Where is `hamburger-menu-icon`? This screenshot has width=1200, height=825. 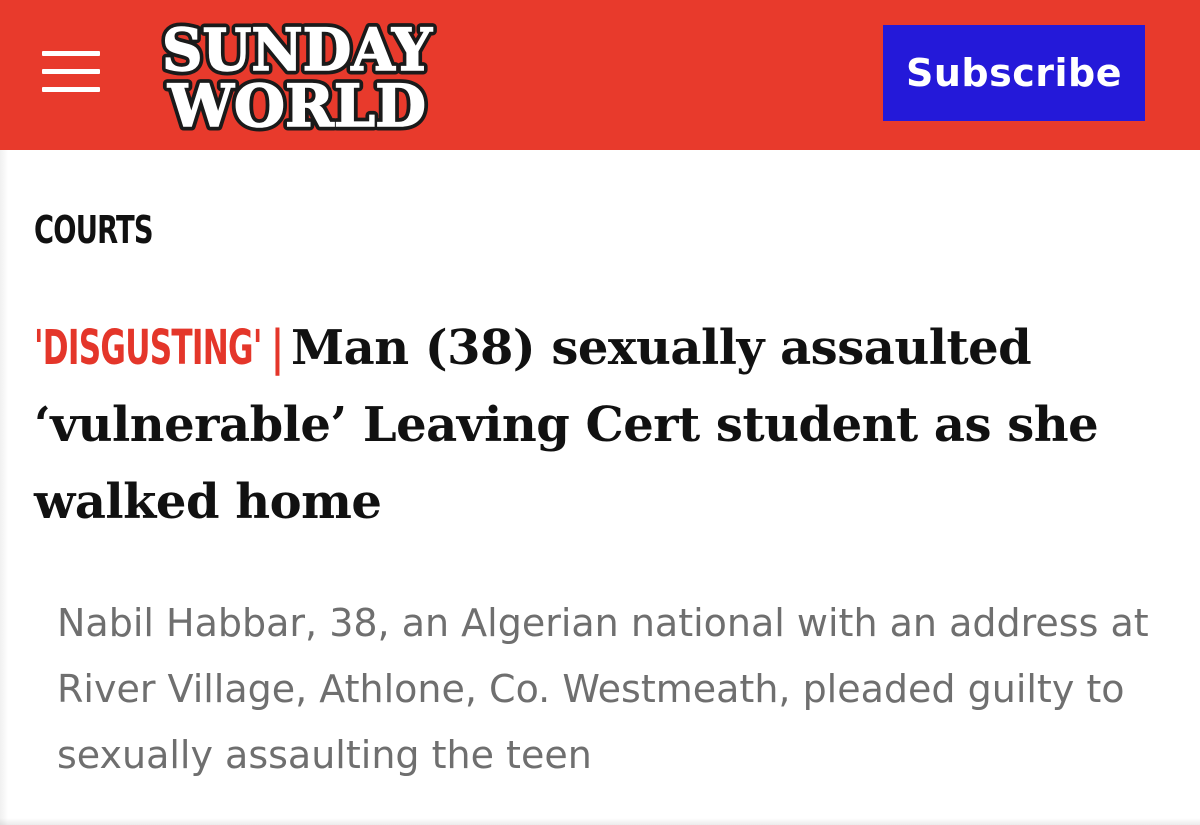
hamburger-menu-icon is located at coordinates (71, 72).